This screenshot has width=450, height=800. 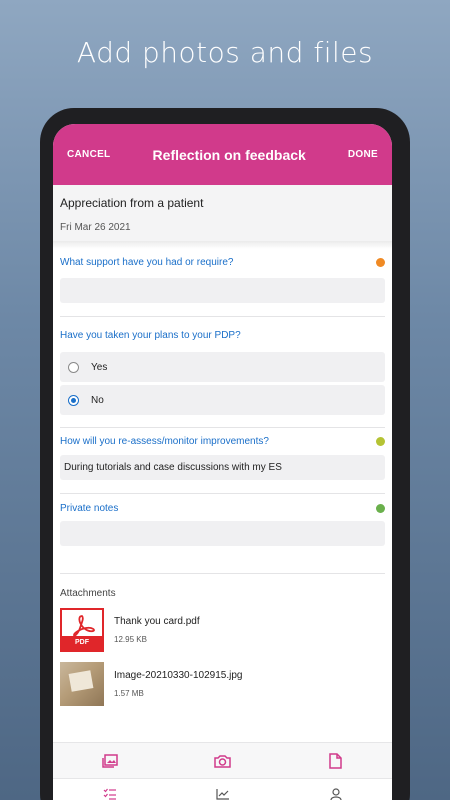 What do you see at coordinates (88, 593) in the screenshot?
I see `attachments-title: Attachments` at bounding box center [88, 593].